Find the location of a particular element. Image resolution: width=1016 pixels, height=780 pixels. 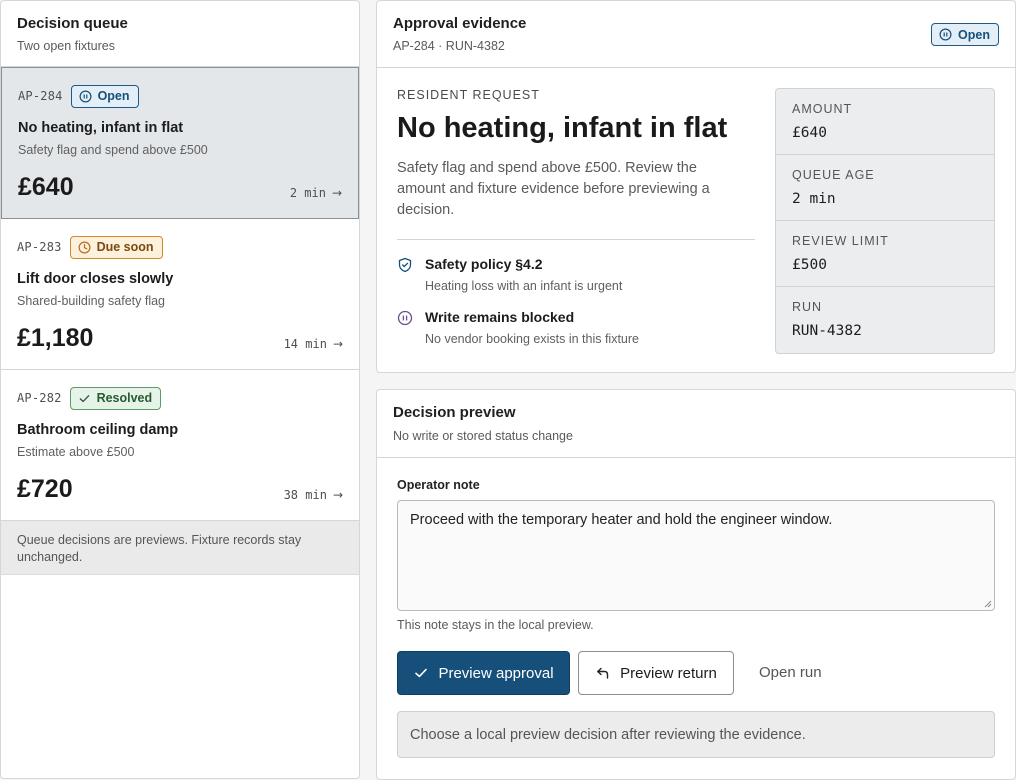

queue-item-id: AP-283 is located at coordinates (39, 247).